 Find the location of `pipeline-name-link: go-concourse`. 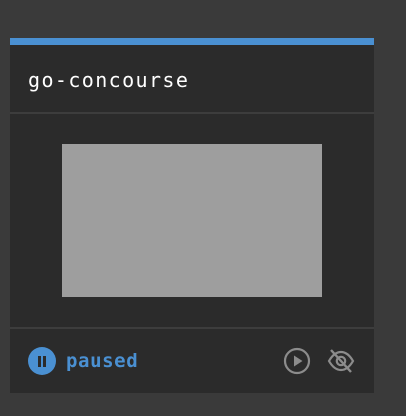

pipeline-name-link: go-concourse is located at coordinates (108, 80).